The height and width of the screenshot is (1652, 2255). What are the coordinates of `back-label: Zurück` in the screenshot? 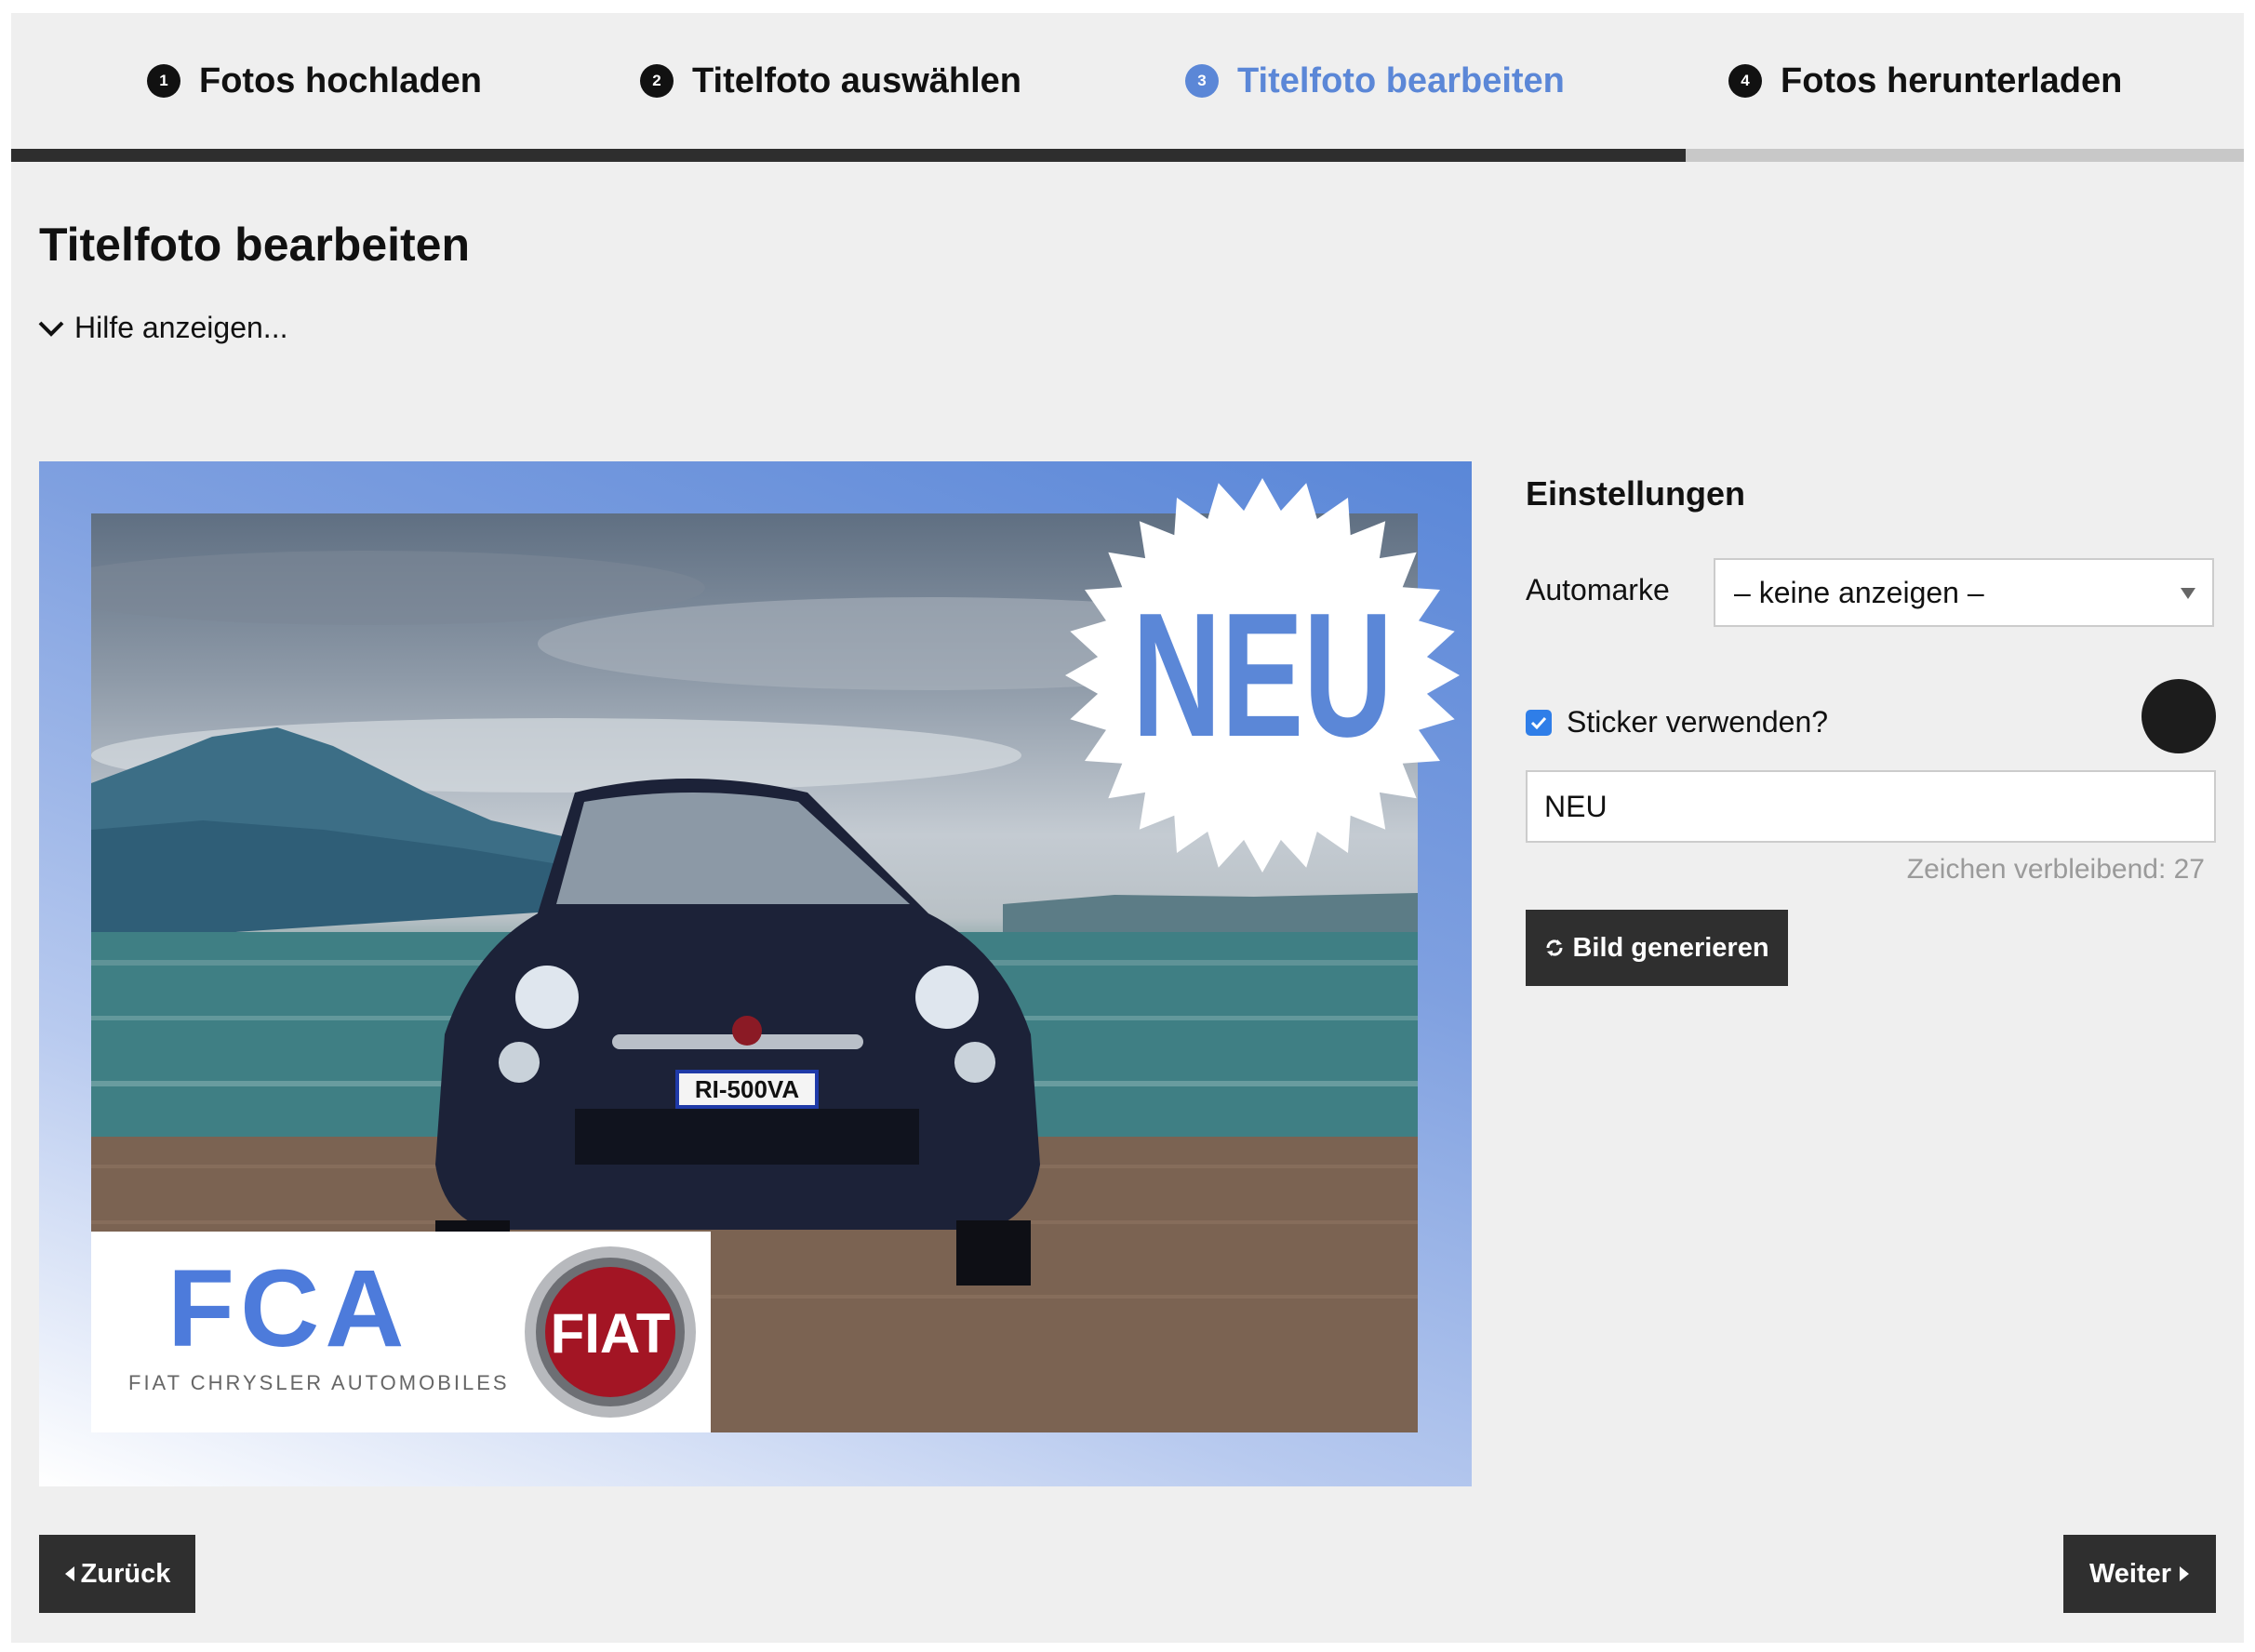 It's located at (125, 1573).